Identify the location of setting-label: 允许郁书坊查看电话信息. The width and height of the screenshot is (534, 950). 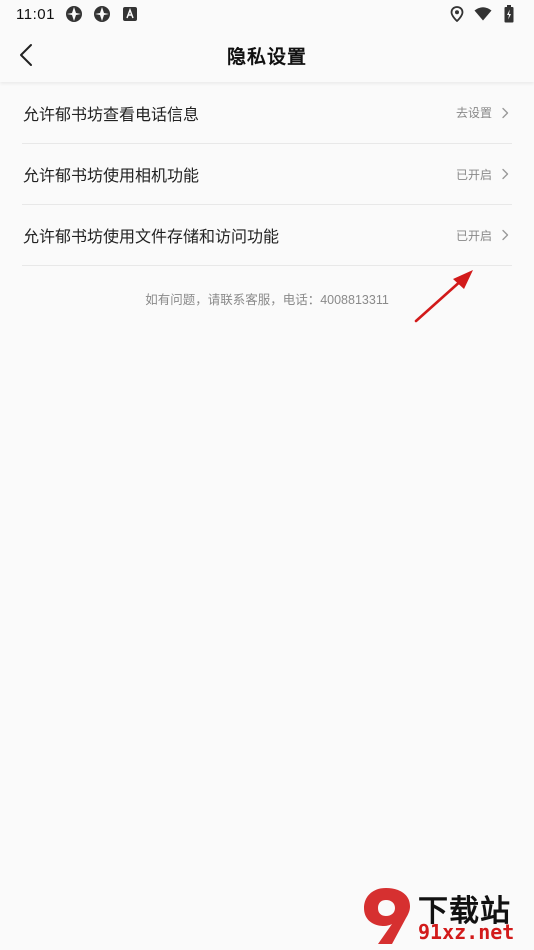
(111, 115).